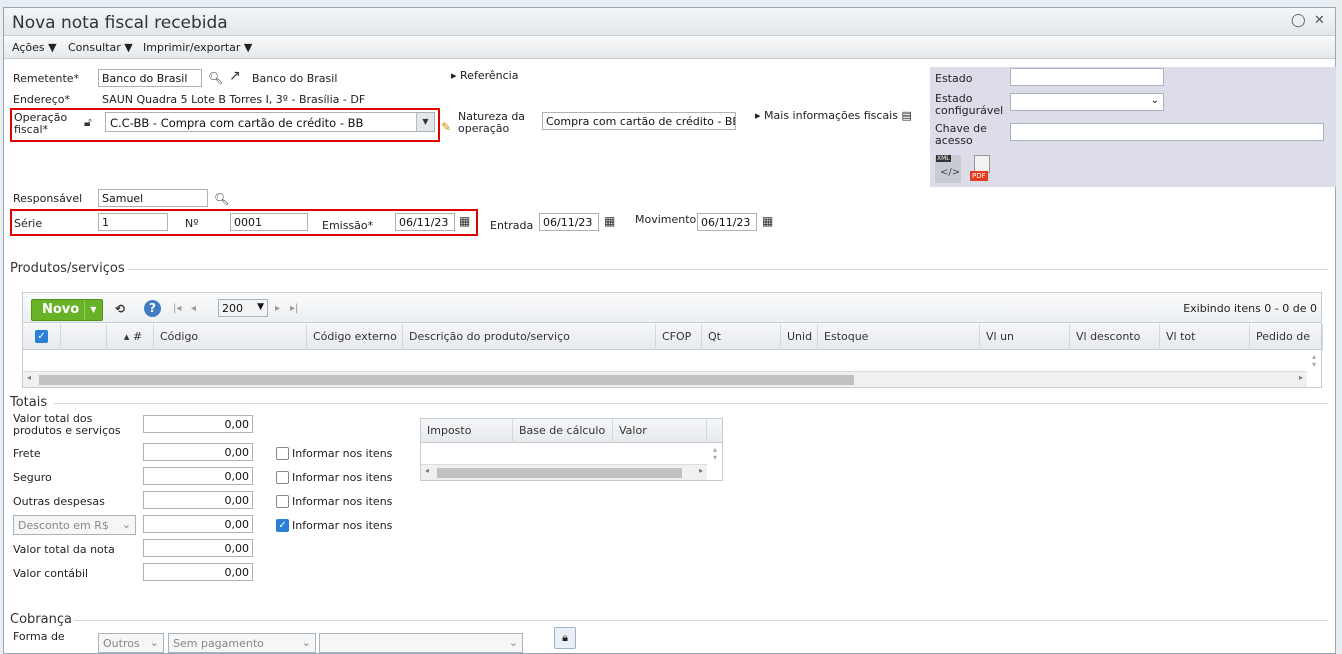  I want to click on col-base-calculo: Base de cálculo, so click(563, 431).